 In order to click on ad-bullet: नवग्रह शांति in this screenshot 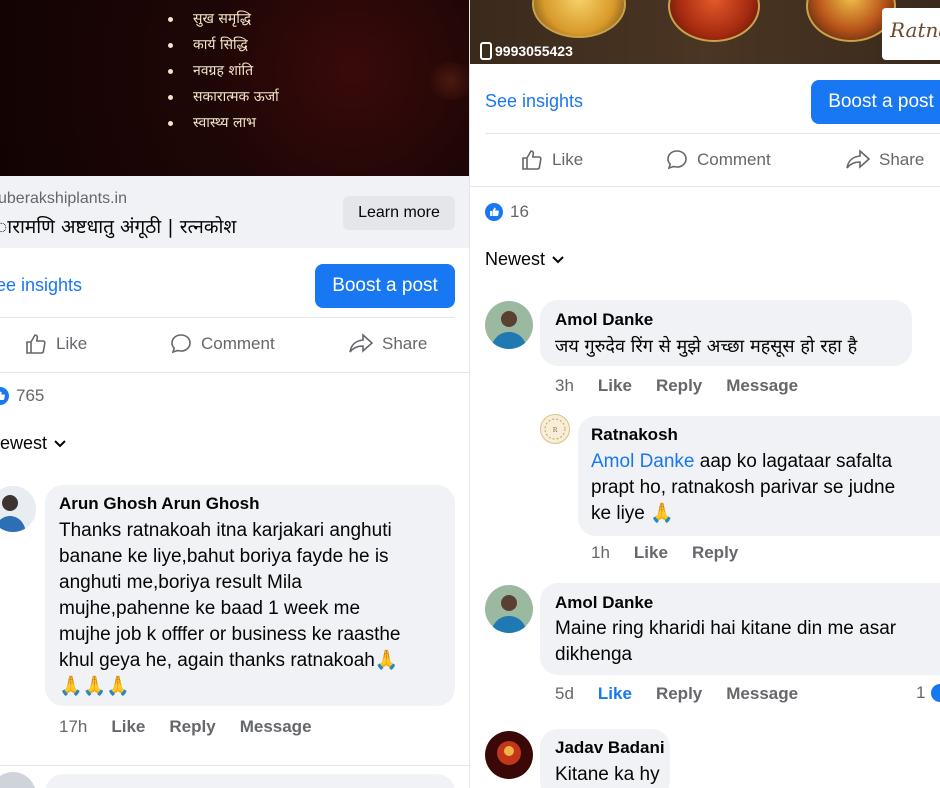, I will do `click(222, 71)`.